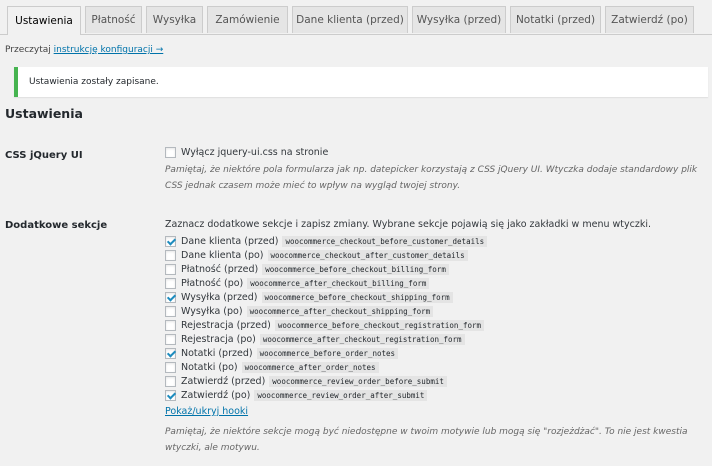 The image size is (712, 466). What do you see at coordinates (361, 82) in the screenshot?
I see `success-notice: Ustawienia zostały zapisane.` at bounding box center [361, 82].